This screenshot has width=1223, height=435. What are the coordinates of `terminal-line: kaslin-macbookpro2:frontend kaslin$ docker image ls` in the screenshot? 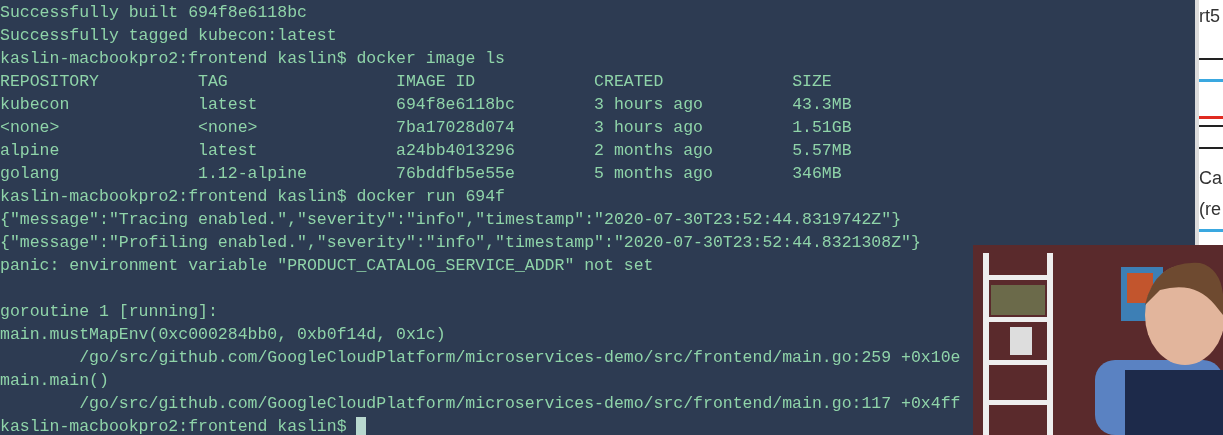 It's located at (252, 58).